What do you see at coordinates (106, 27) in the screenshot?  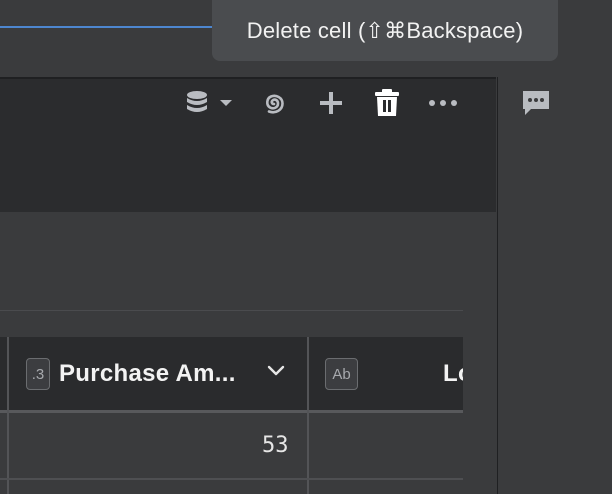 I see `selection-indicator-line` at bounding box center [106, 27].